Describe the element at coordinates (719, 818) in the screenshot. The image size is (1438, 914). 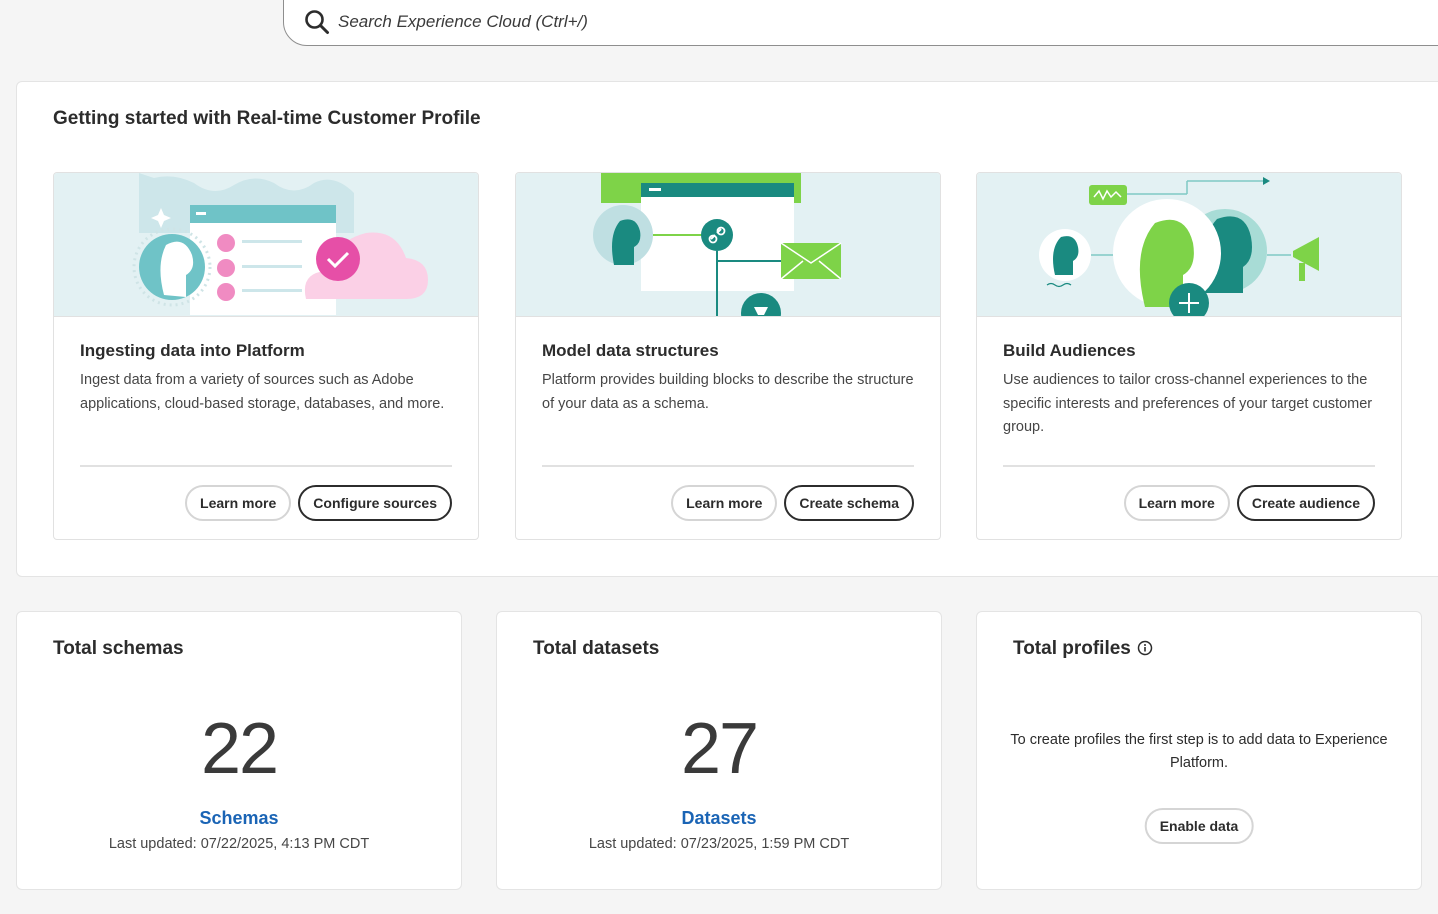
I see `datasets-link: Datasets` at that location.